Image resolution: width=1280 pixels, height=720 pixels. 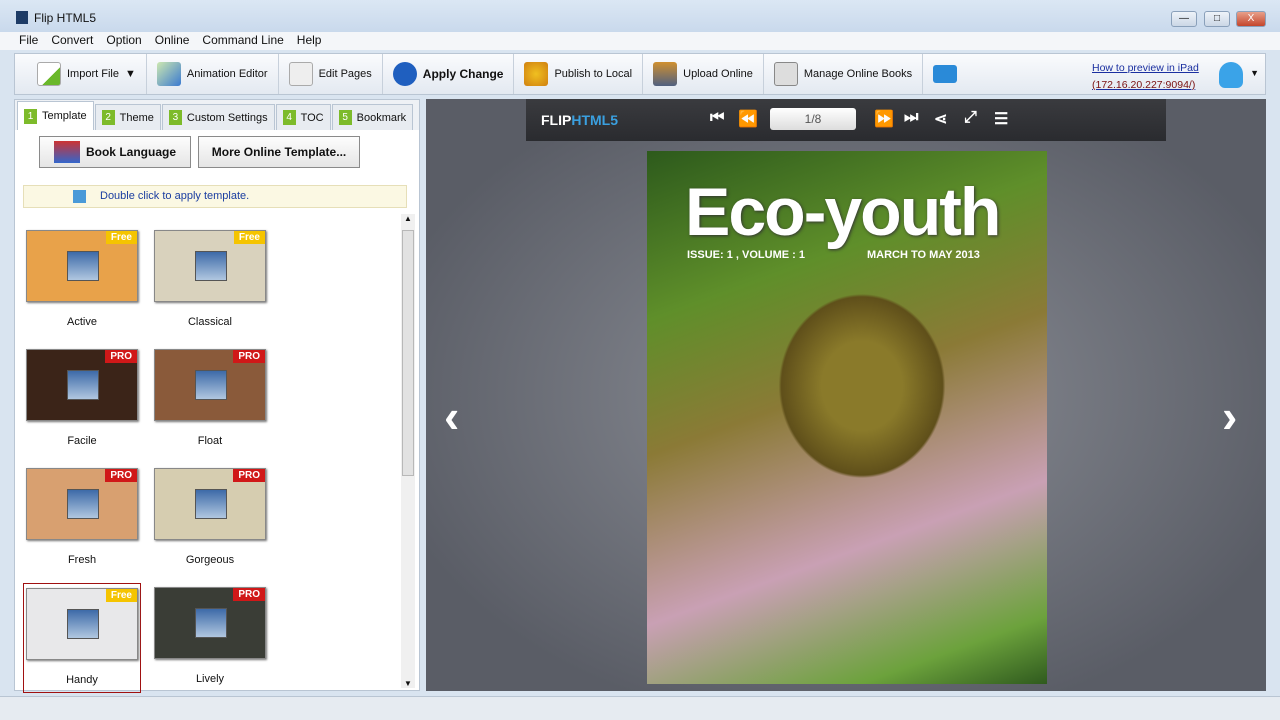 I want to click on butterfly-image, so click(x=862, y=386).